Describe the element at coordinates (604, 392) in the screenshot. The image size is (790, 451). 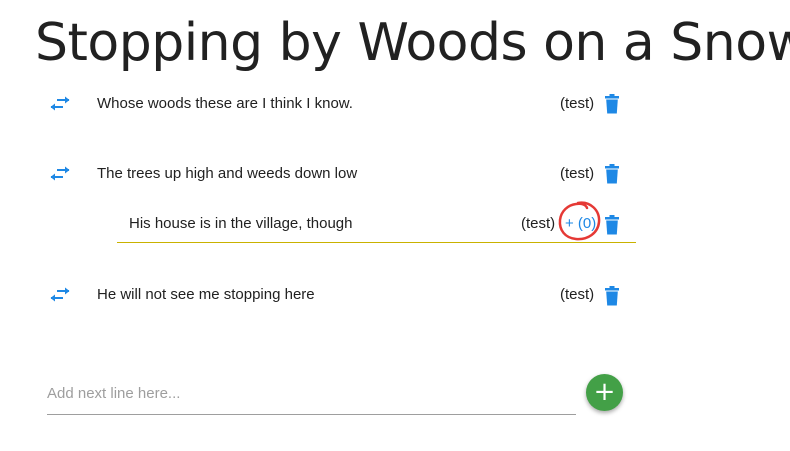
I see `add-line-button: +` at that location.